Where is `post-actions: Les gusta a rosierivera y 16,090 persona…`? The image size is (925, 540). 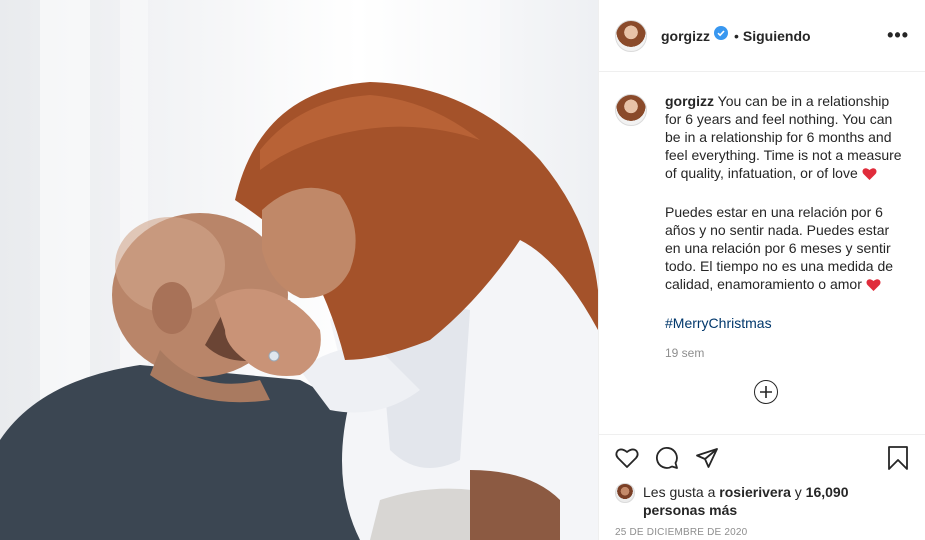 post-actions: Les gusta a rosierivera y 16,090 persona… is located at coordinates (762, 486).